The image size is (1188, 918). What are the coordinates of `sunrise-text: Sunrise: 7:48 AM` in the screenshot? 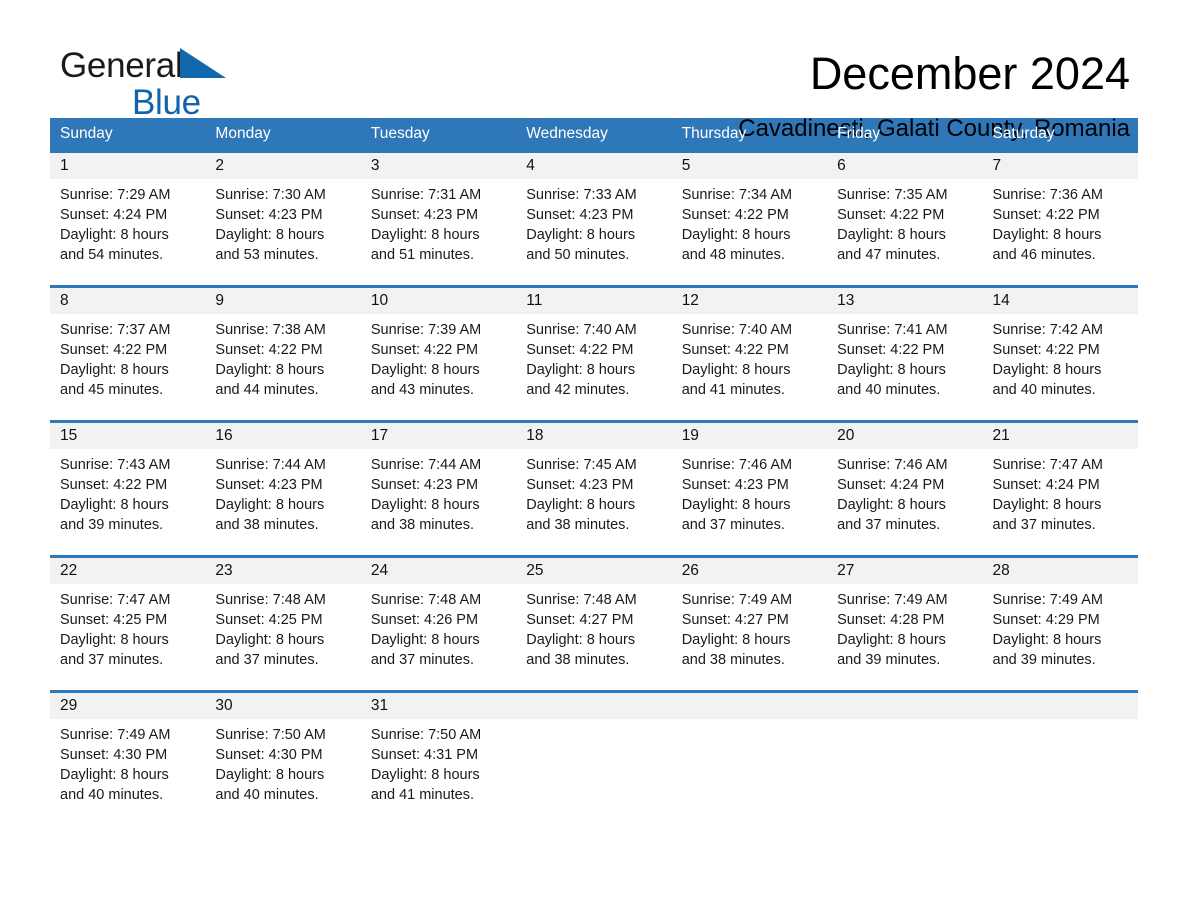 It's located at (426, 600).